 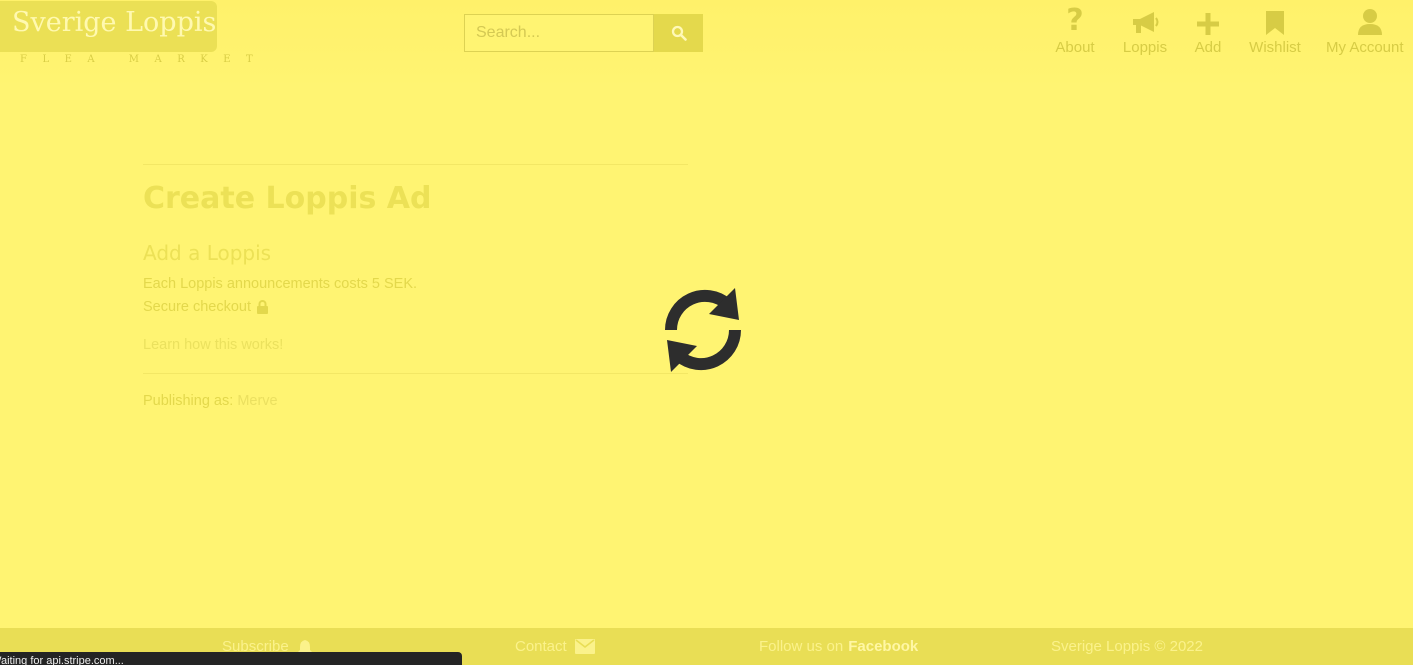 What do you see at coordinates (287, 198) in the screenshot?
I see `page-title: Create Loppis Ad` at bounding box center [287, 198].